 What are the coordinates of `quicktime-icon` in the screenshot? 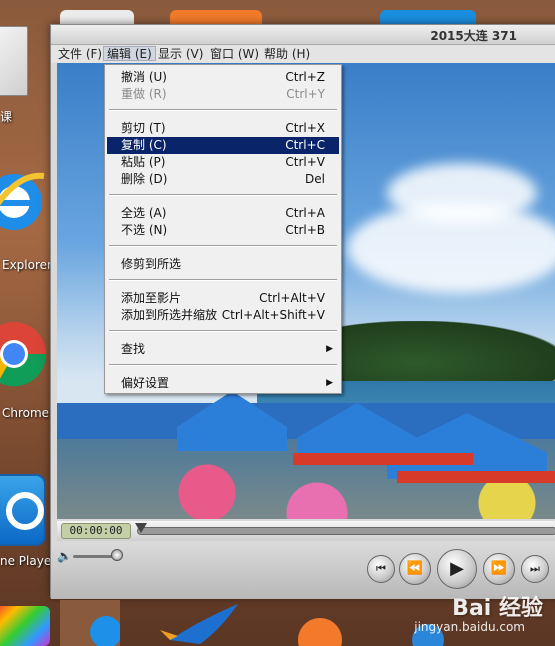 It's located at (23, 510).